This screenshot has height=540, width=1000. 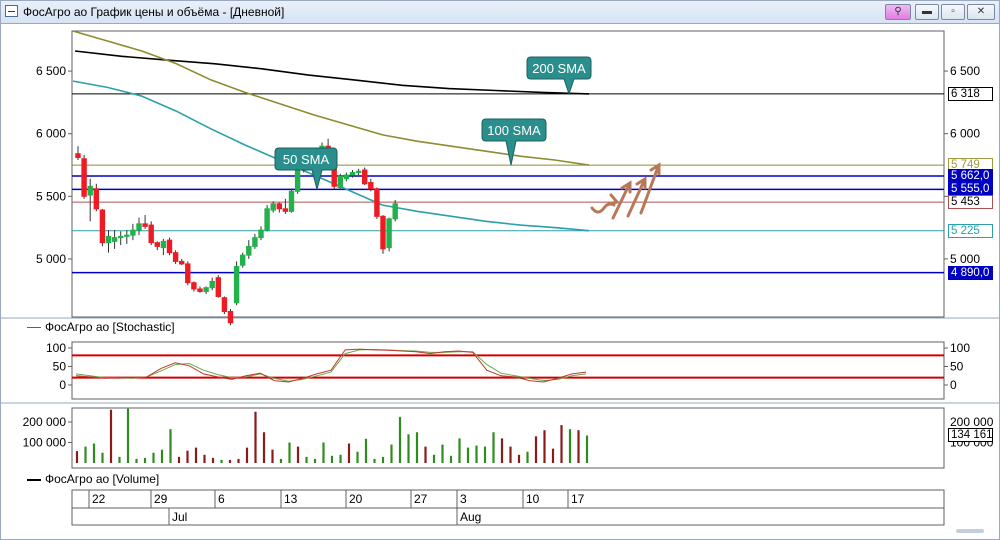 I want to click on volume-legend: ФосАгро ао [Volume], so click(x=93, y=479).